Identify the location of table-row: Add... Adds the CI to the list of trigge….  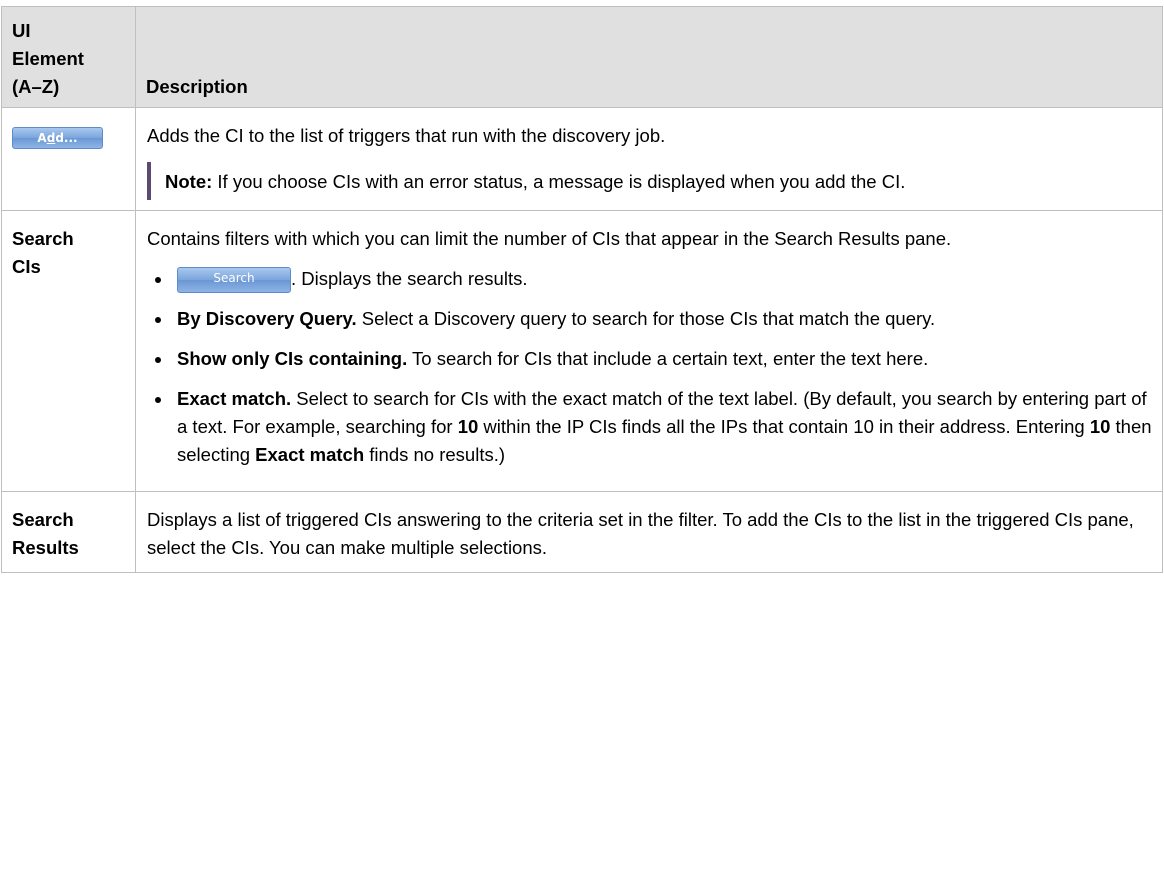
(582, 159).